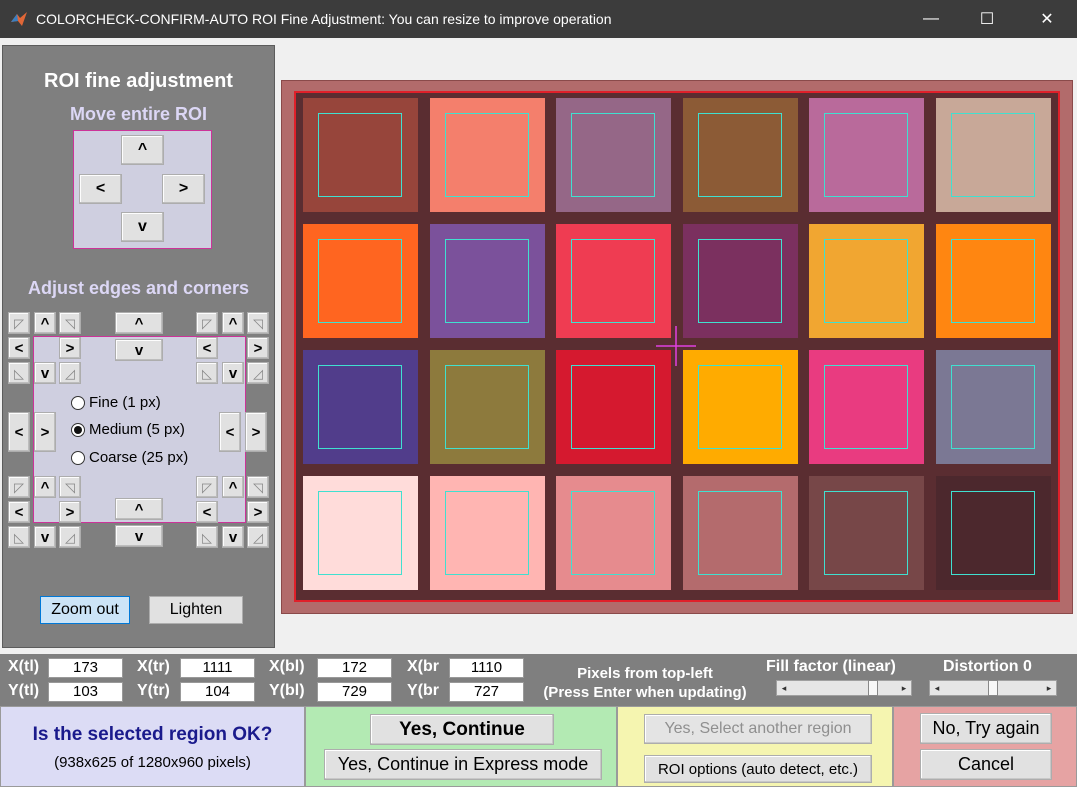  I want to click on maximize-button: ☐, so click(987, 19).